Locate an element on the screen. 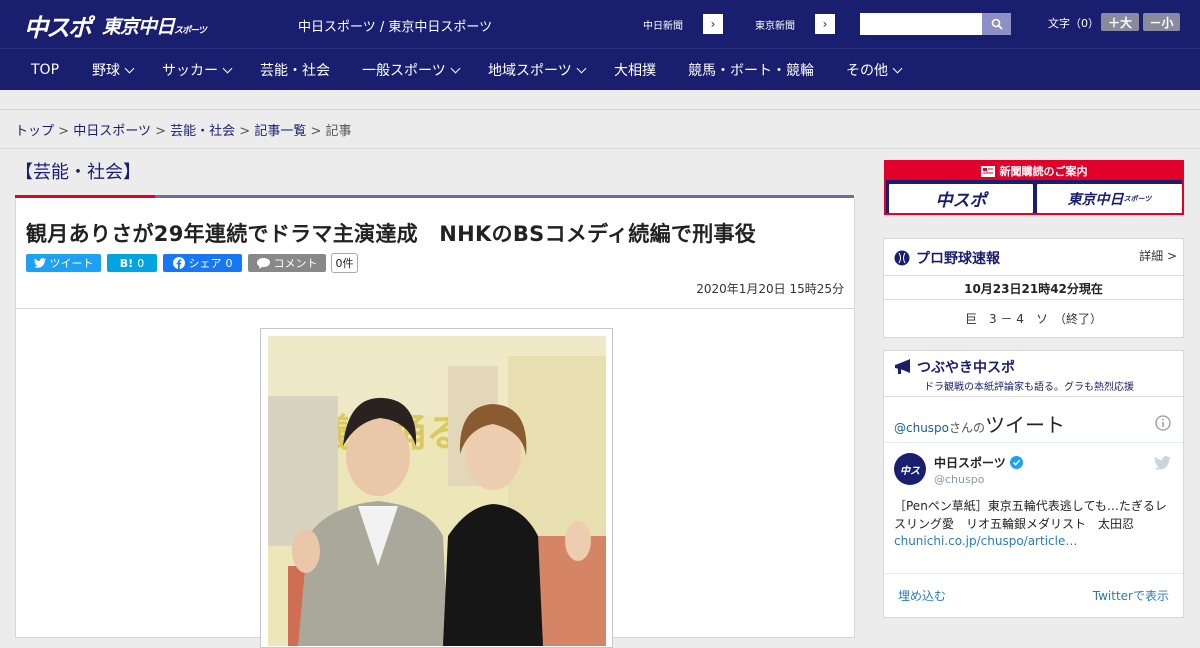  nav-label: サッカー is located at coordinates (190, 71).